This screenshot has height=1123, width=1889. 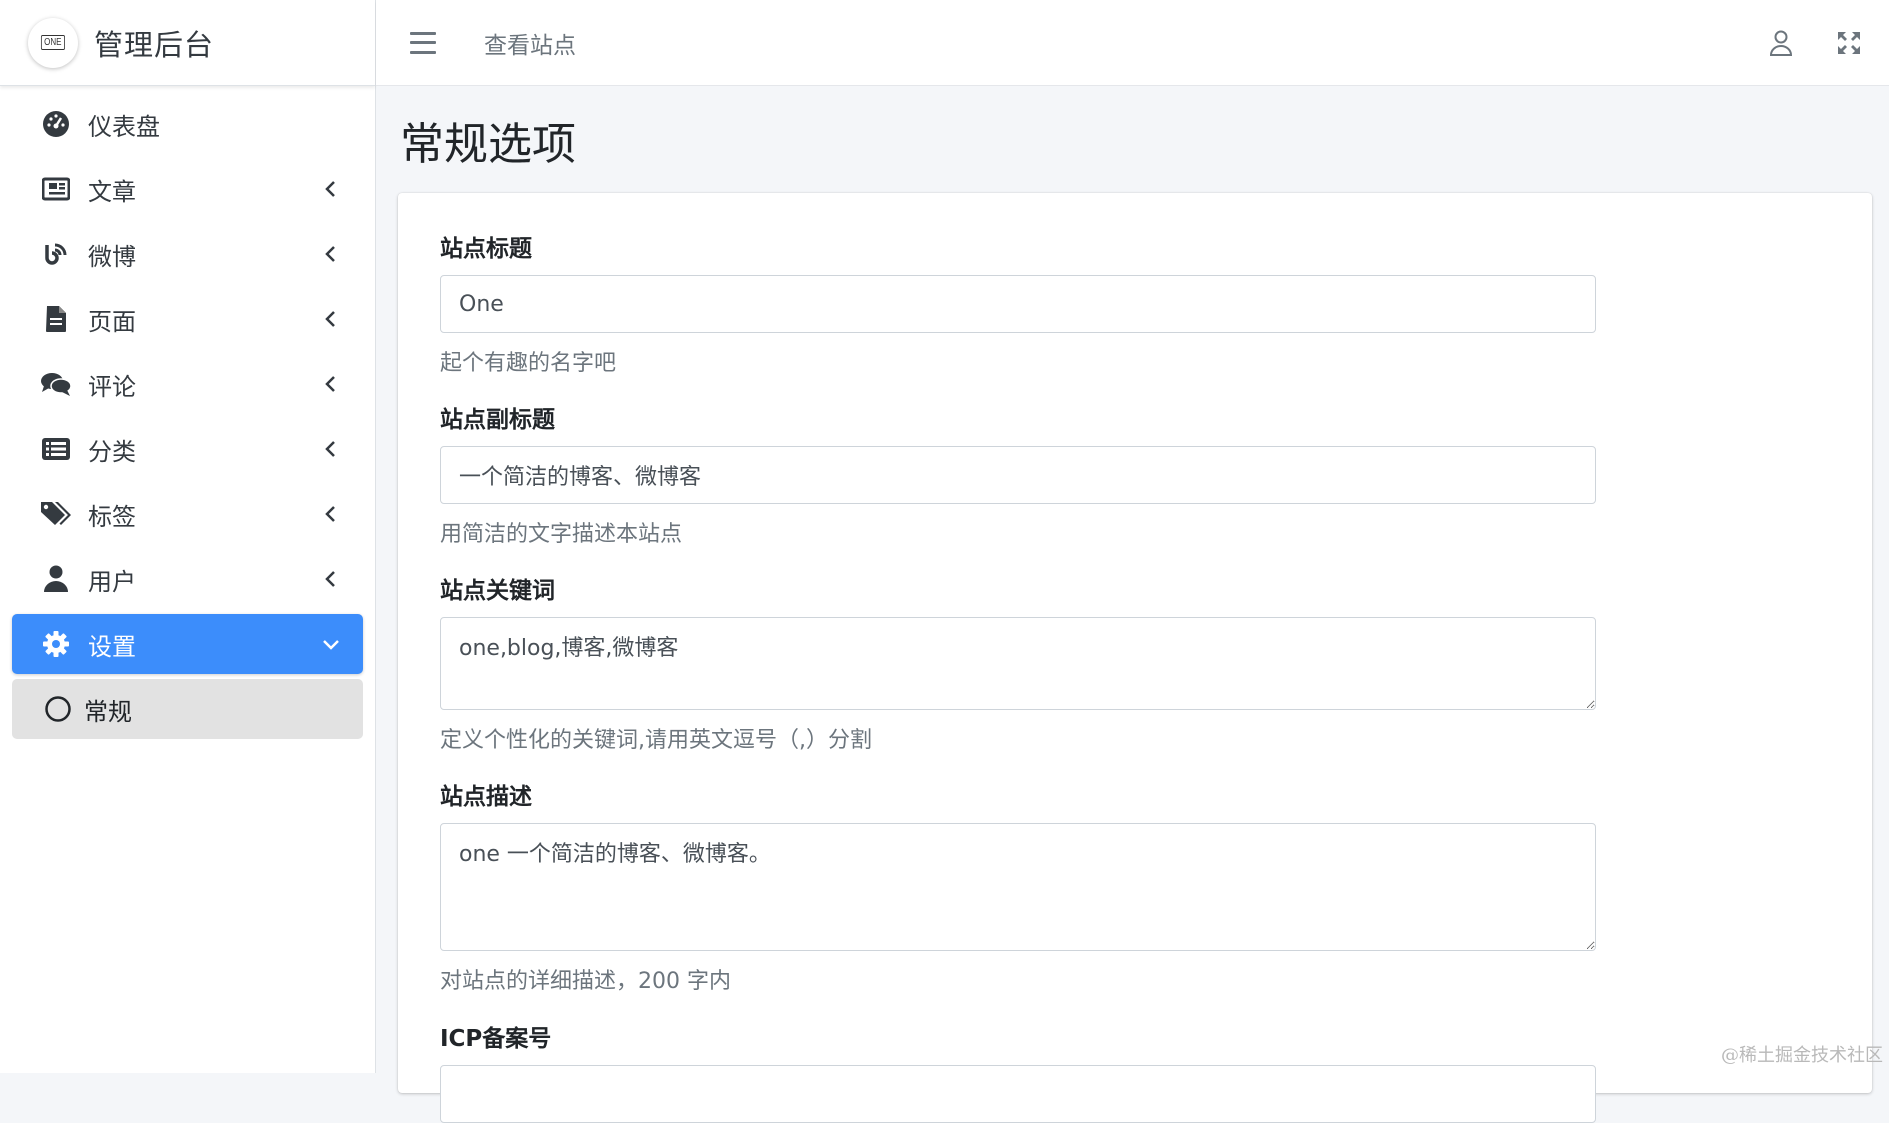 I want to click on tachometer-icon, so click(x=56, y=124).